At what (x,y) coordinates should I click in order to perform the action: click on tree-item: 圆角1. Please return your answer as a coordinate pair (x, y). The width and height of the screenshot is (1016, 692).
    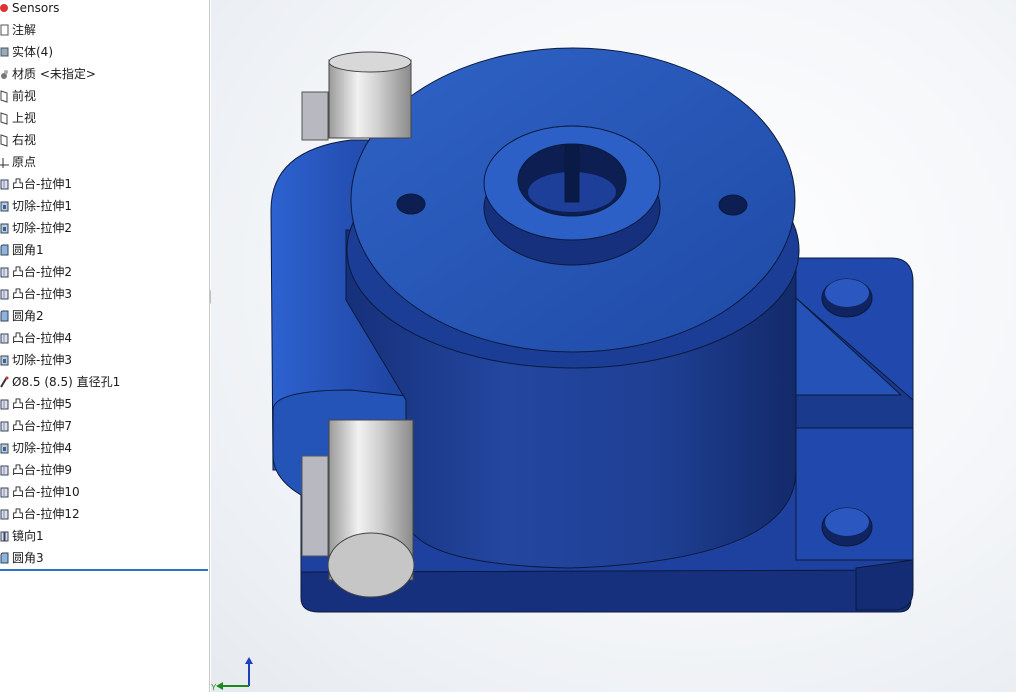
    Looking at the image, I should click on (104, 250).